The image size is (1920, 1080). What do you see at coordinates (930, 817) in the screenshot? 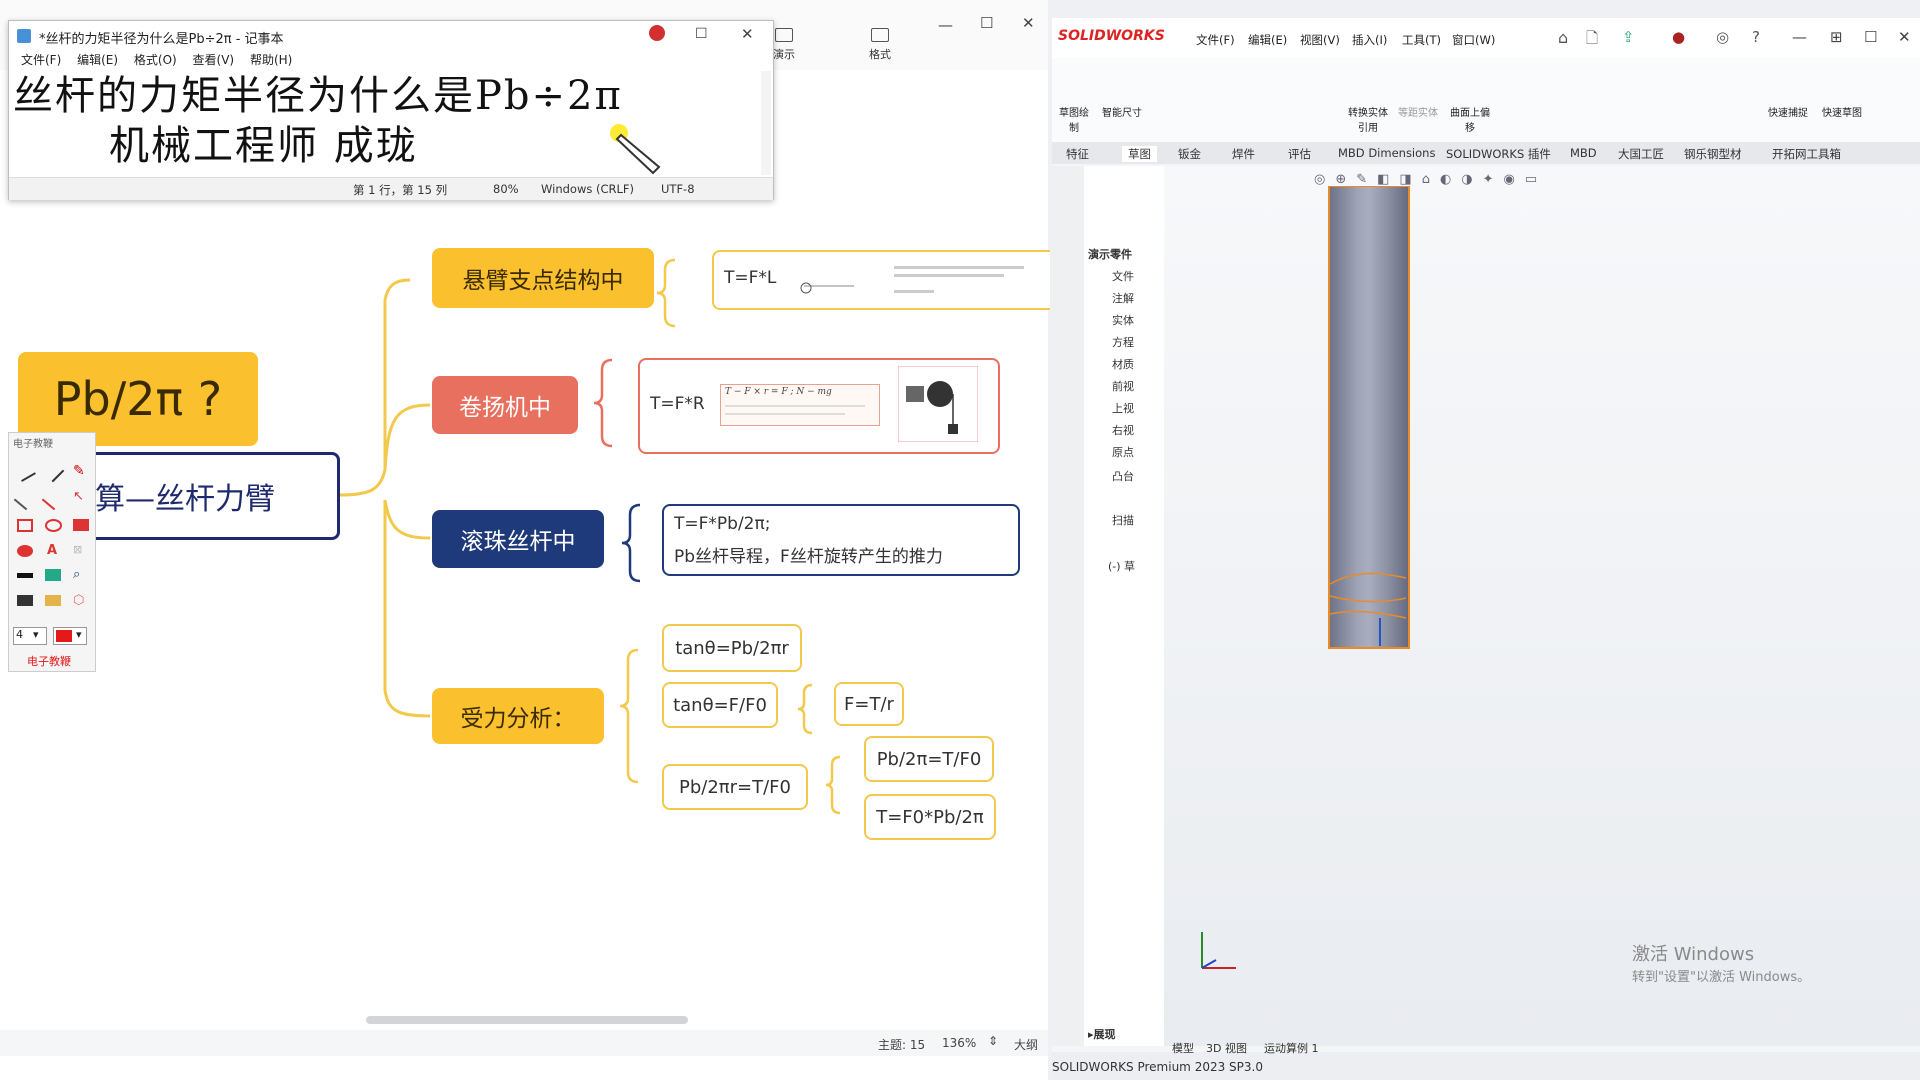
I see `force-formula-6: T=F0*Pb/2π` at bounding box center [930, 817].